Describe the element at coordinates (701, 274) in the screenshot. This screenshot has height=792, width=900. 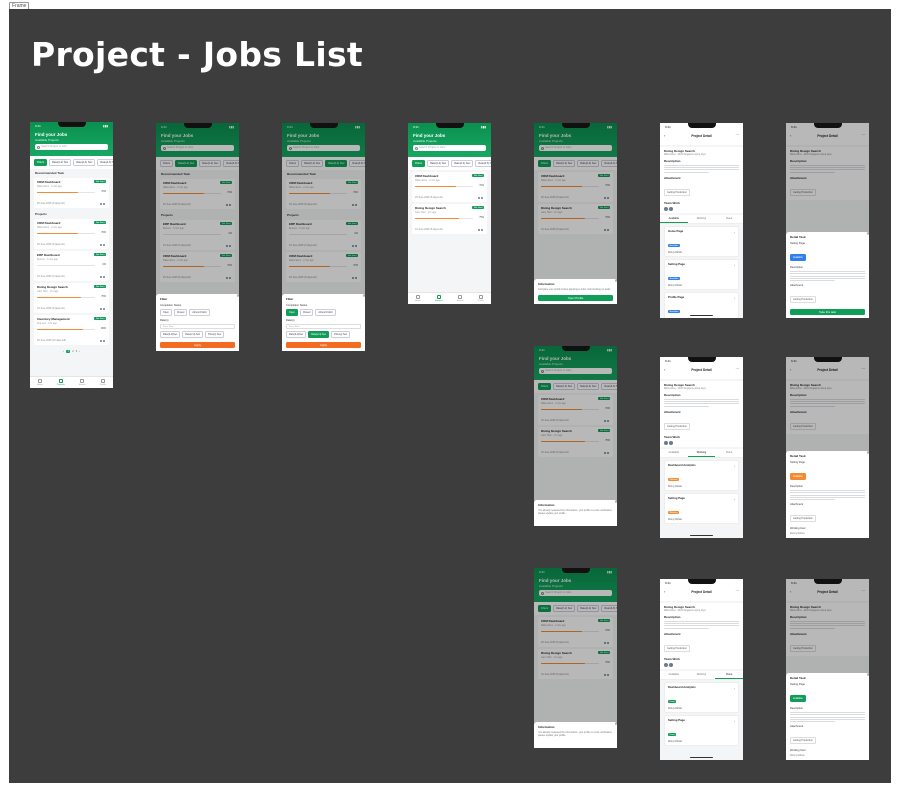
I see `task-item: Setting Page Available Ronny Rohan ›` at that location.